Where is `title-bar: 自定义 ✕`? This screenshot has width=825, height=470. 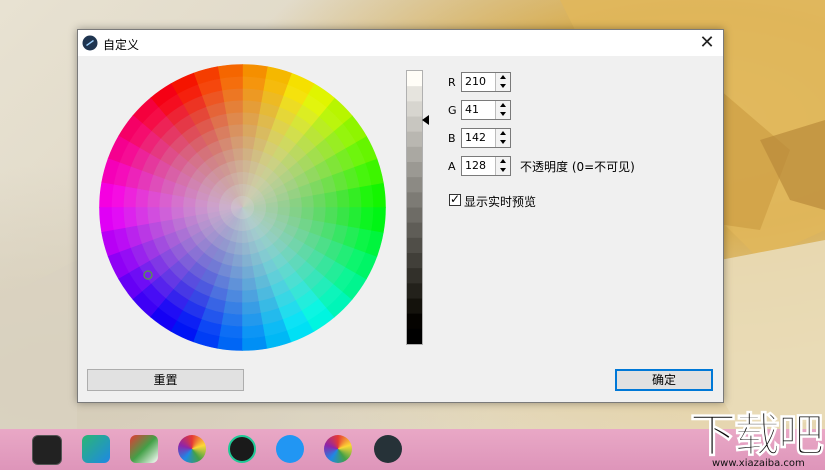
title-bar: 自定义 ✕ is located at coordinates (400, 43).